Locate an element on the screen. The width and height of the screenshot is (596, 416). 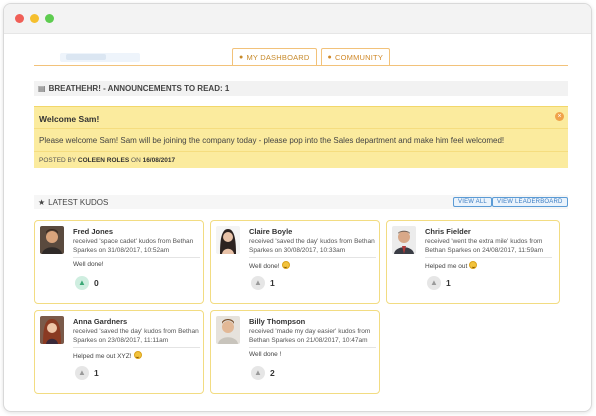
announcement-meta: POSTED BY COLEEN ROLES ON 16/08/2017 is located at coordinates (107, 160).